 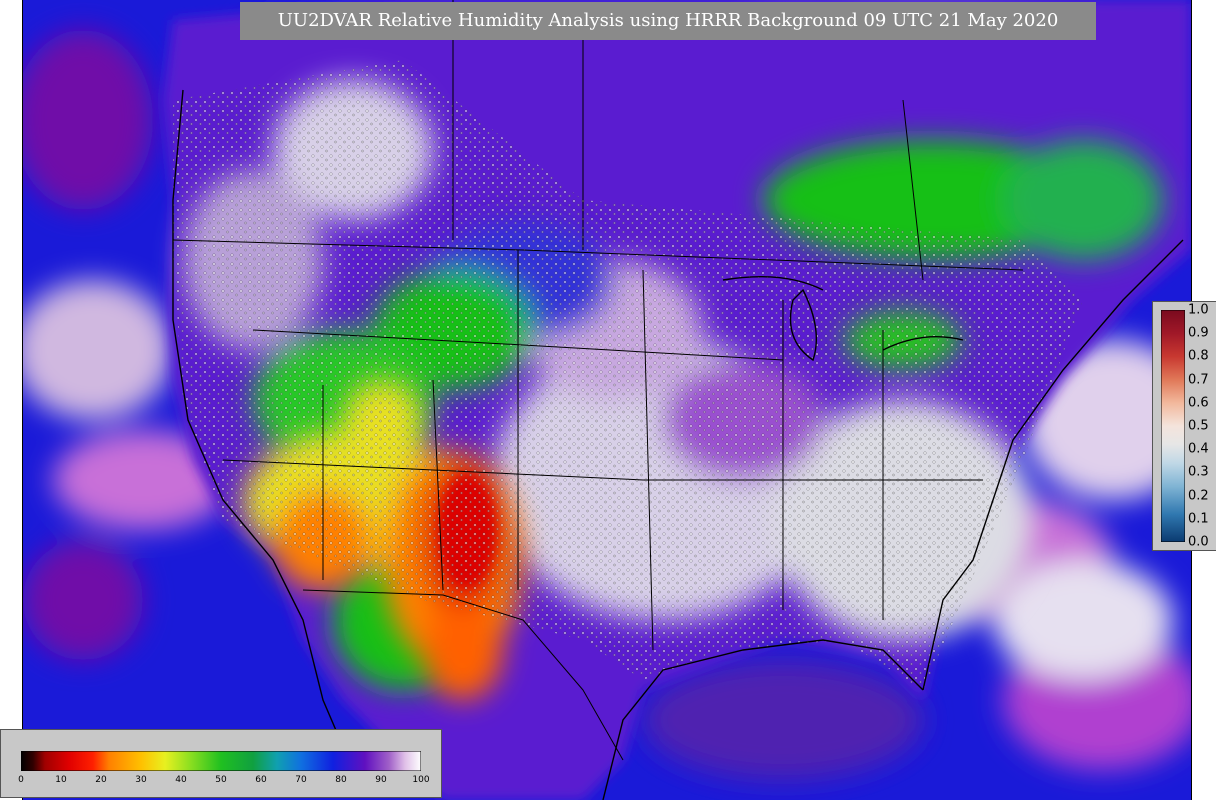 I want to click on rh-tick-label: 100, so click(x=421, y=780).